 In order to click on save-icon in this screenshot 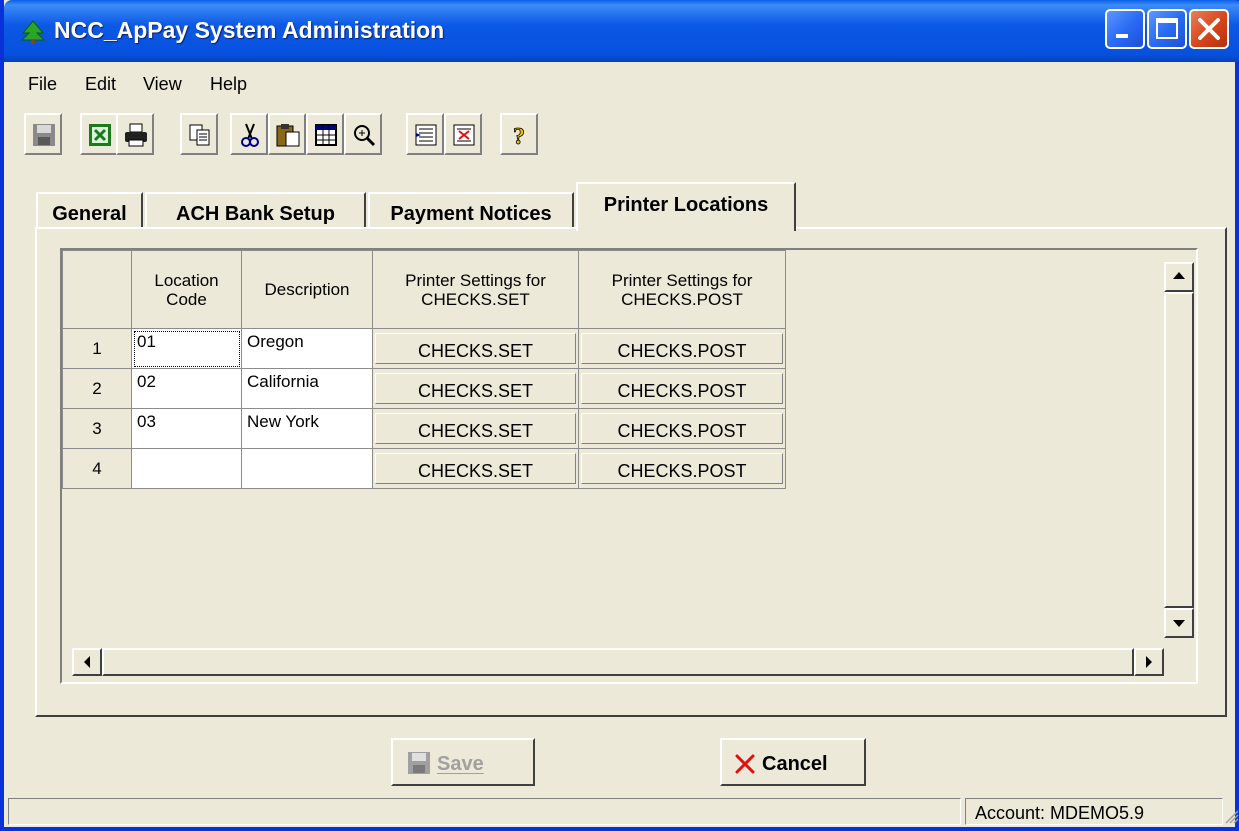, I will do `click(44, 135)`.